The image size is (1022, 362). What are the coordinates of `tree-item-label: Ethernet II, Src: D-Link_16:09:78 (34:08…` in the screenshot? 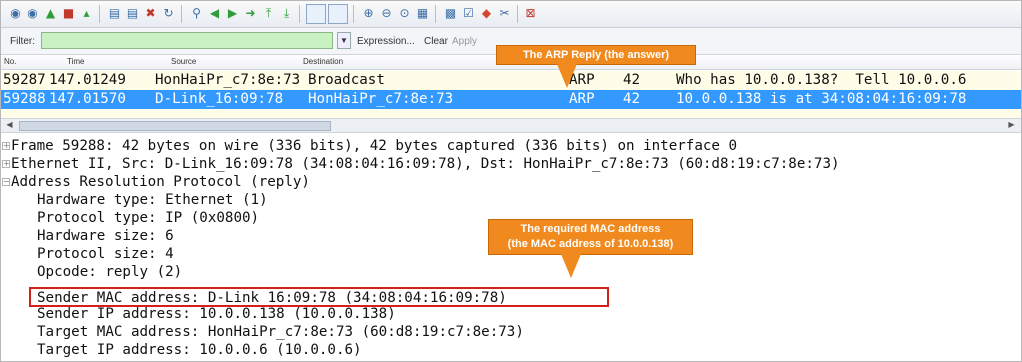 It's located at (425, 164).